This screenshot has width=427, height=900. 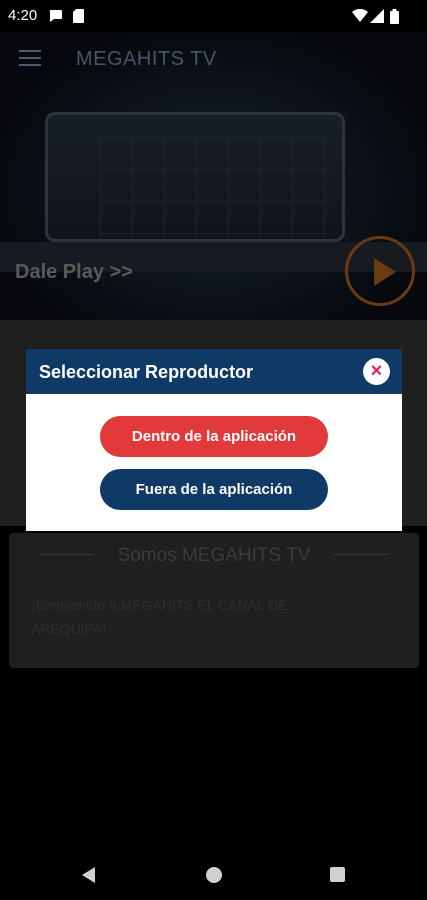 I want to click on outside-app-button: Fuera de la aplicación, so click(x=214, y=489).